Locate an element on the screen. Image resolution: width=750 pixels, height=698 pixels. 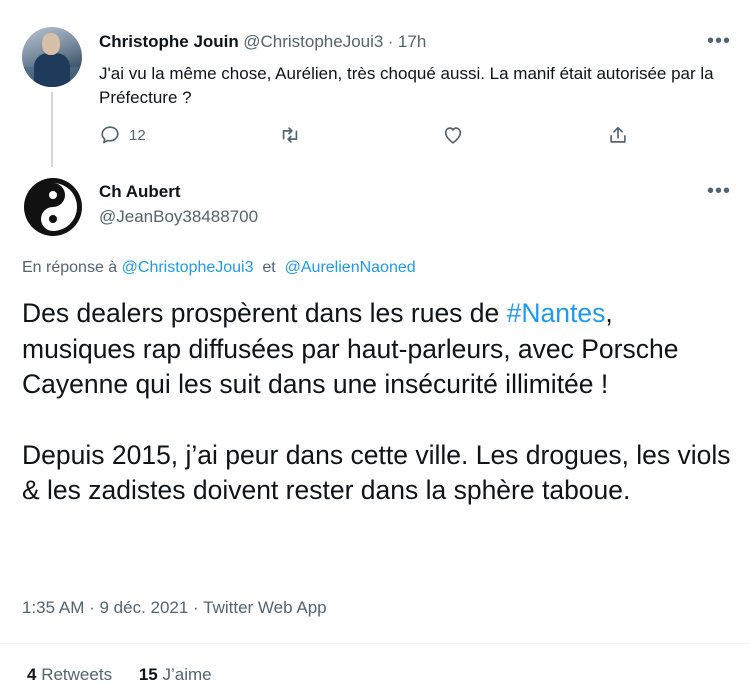
heart-icon is located at coordinates (453, 135).